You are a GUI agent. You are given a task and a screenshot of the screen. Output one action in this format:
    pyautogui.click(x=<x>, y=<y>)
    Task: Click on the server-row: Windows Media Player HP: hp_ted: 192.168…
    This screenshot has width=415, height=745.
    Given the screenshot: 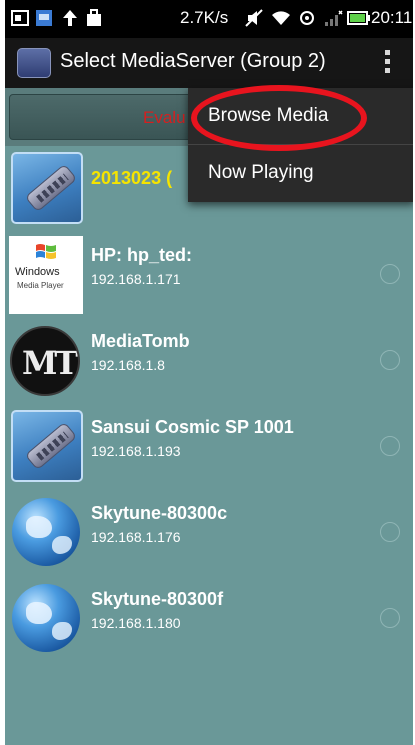 What is the action you would take?
    pyautogui.click(x=209, y=275)
    